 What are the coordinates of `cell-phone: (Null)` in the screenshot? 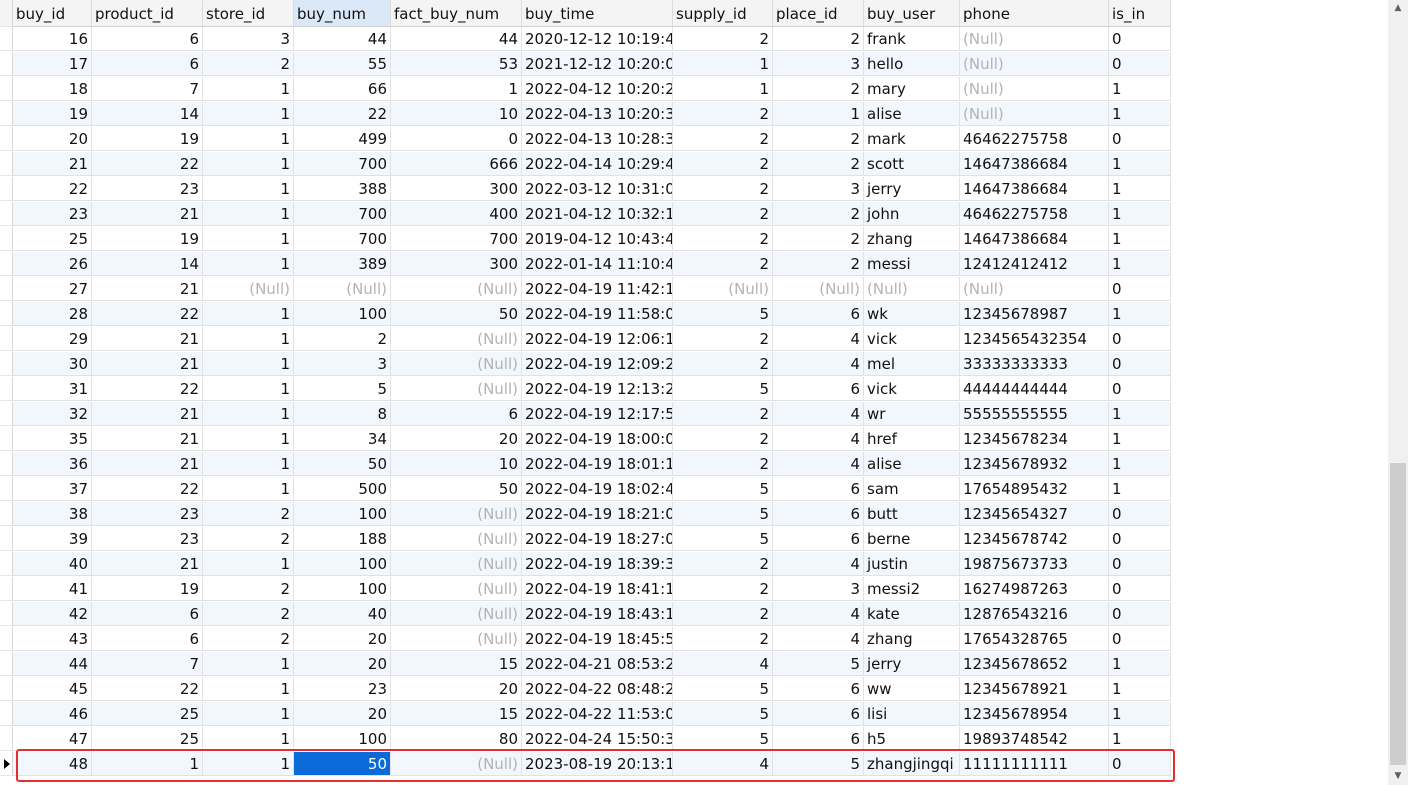 It's located at (1034, 289).